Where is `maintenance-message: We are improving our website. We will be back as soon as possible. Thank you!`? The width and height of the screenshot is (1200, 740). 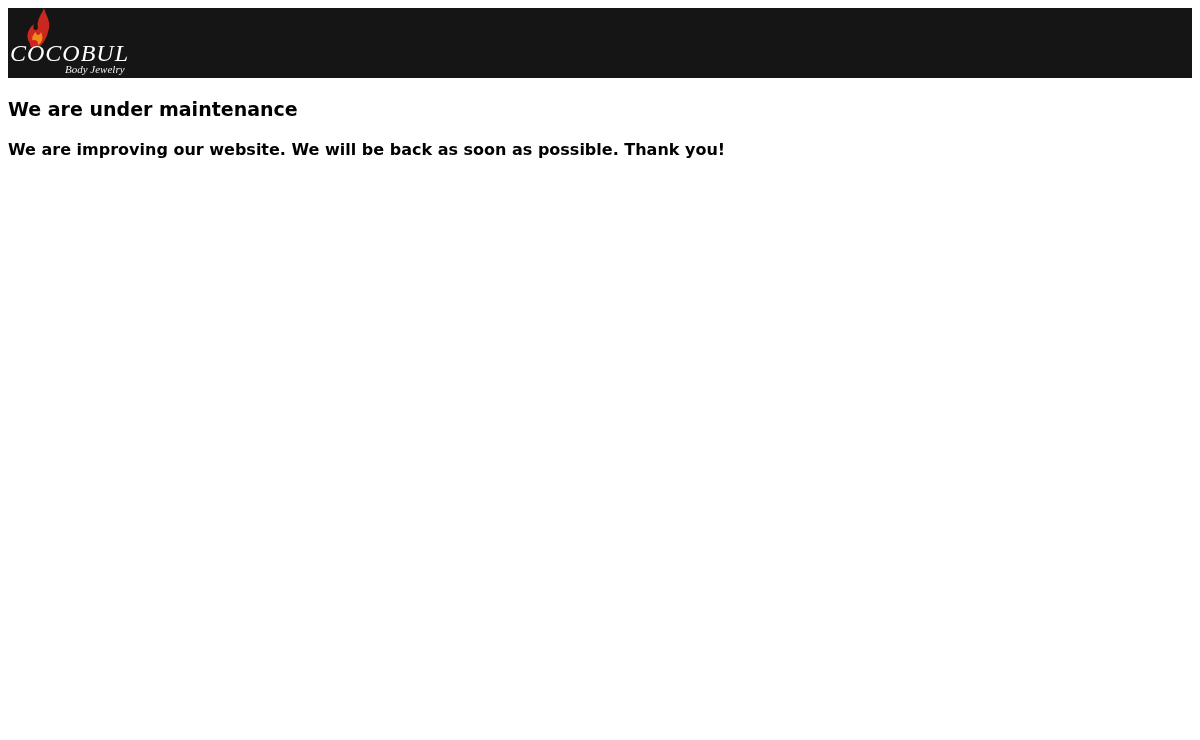 maintenance-message: We are improving our website. We will be back as soon as possible. Thank you! is located at coordinates (367, 149).